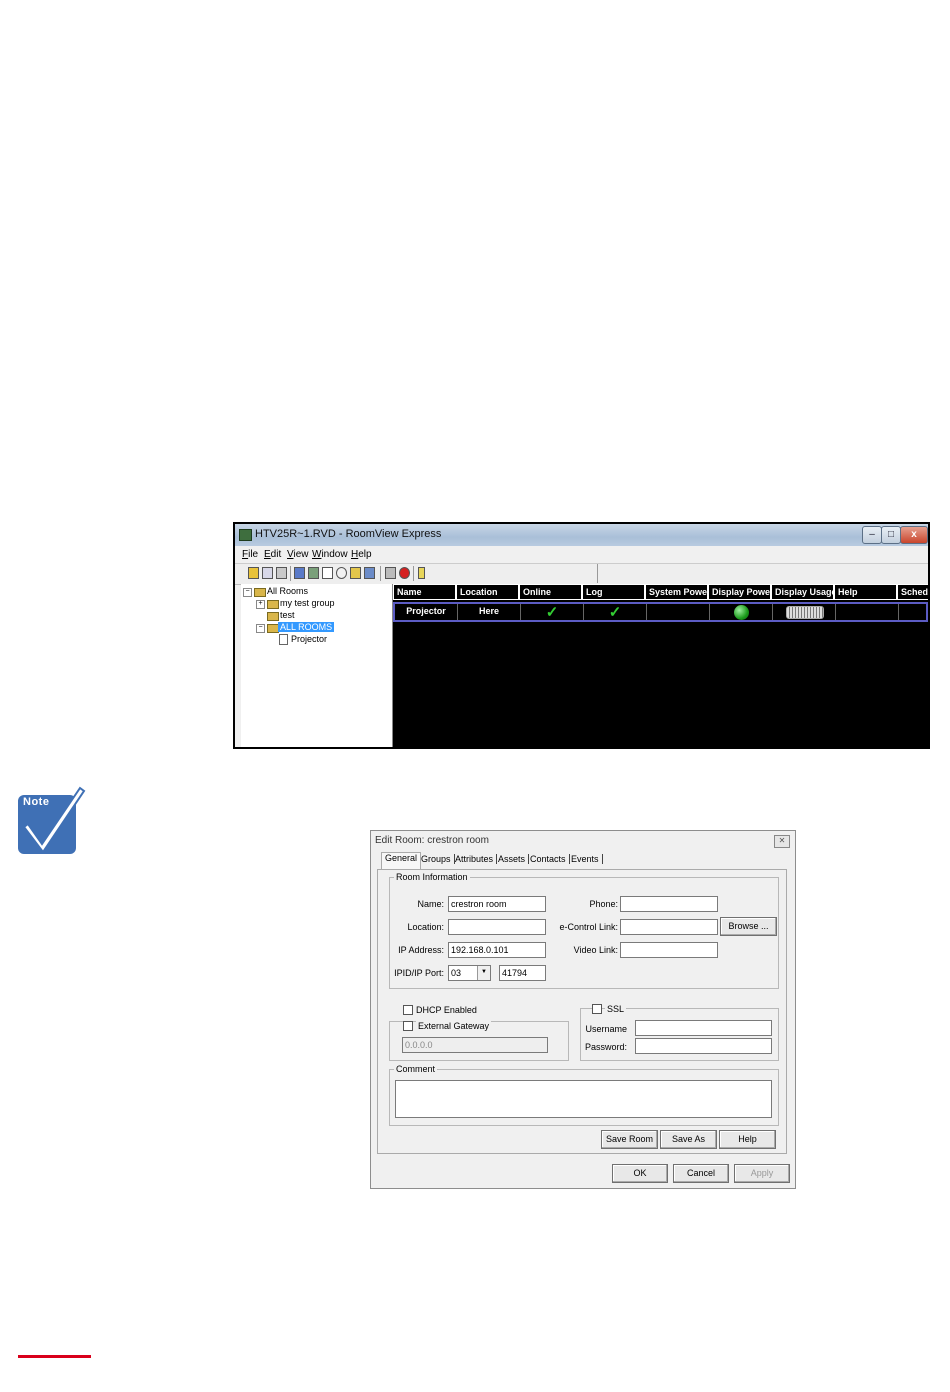 This screenshot has width=950, height=1392. I want to click on email-icon, so click(327, 573).